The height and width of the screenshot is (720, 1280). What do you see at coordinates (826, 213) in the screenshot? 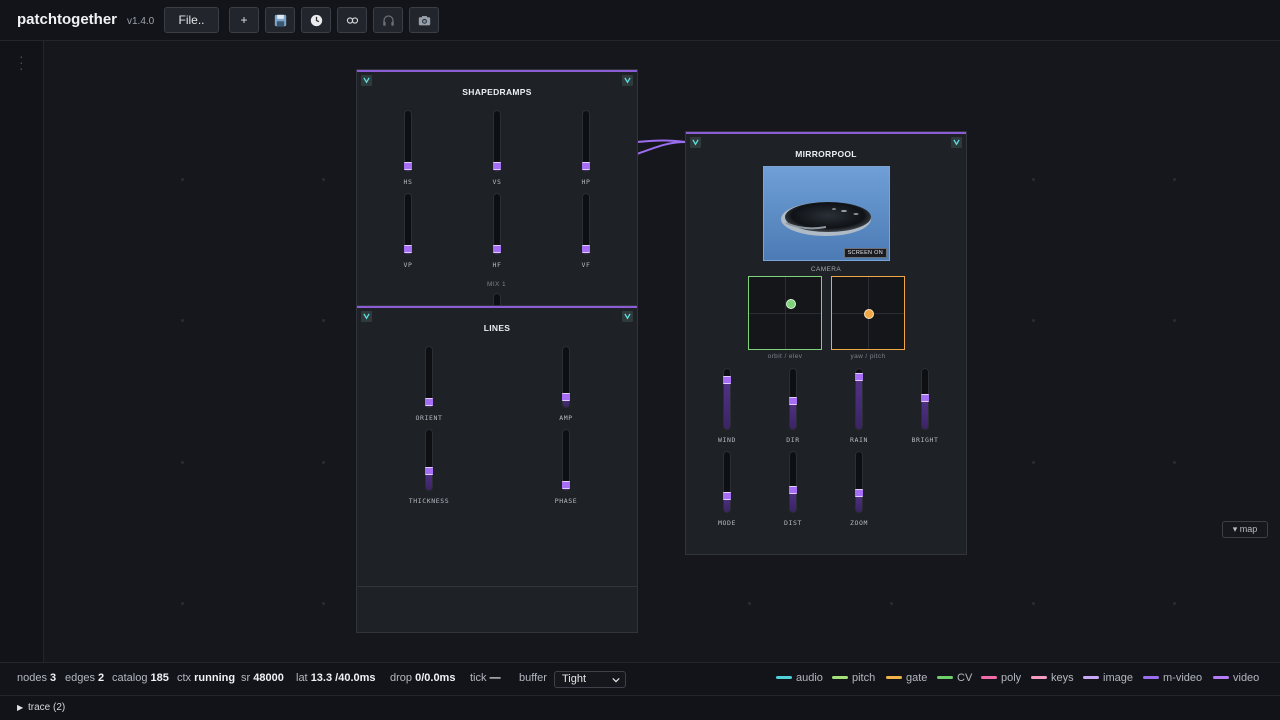
I see `pool-render-image` at bounding box center [826, 213].